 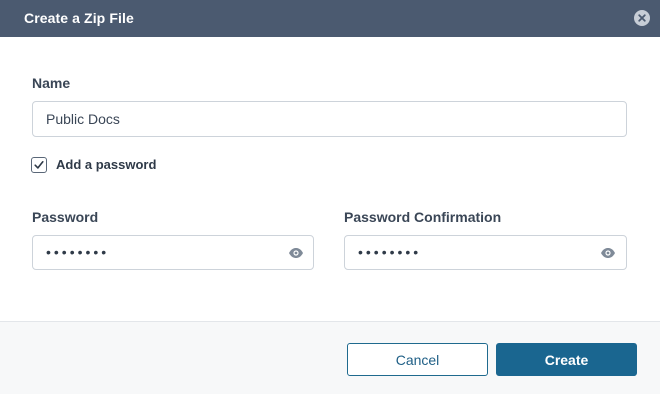 What do you see at coordinates (390, 252) in the screenshot?
I see `password-confirmation-value: ••••••••` at bounding box center [390, 252].